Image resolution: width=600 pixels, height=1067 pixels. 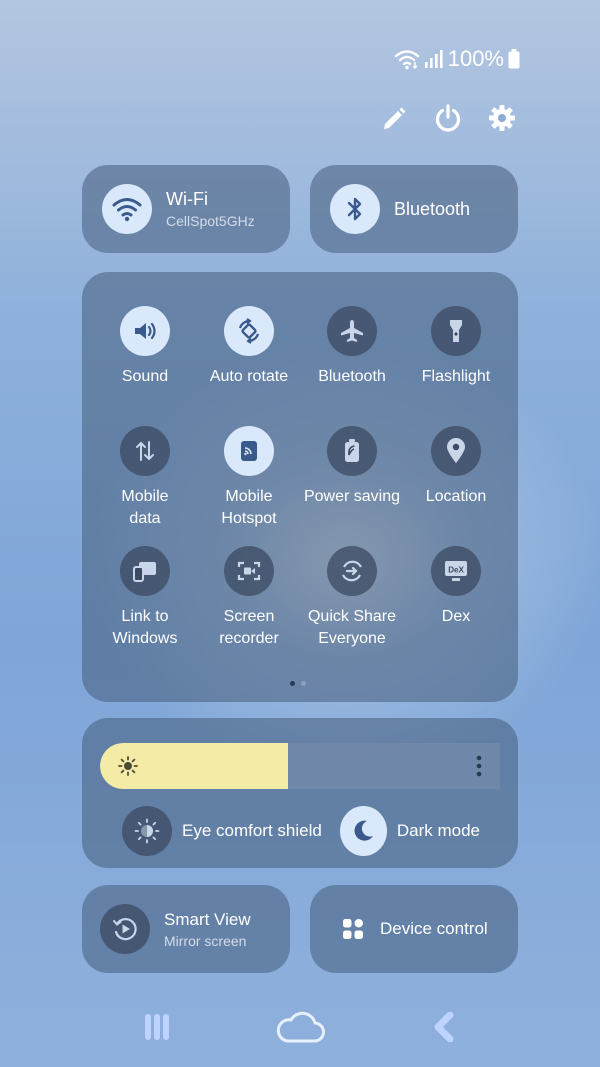 I want to click on power-icon, so click(x=448, y=118).